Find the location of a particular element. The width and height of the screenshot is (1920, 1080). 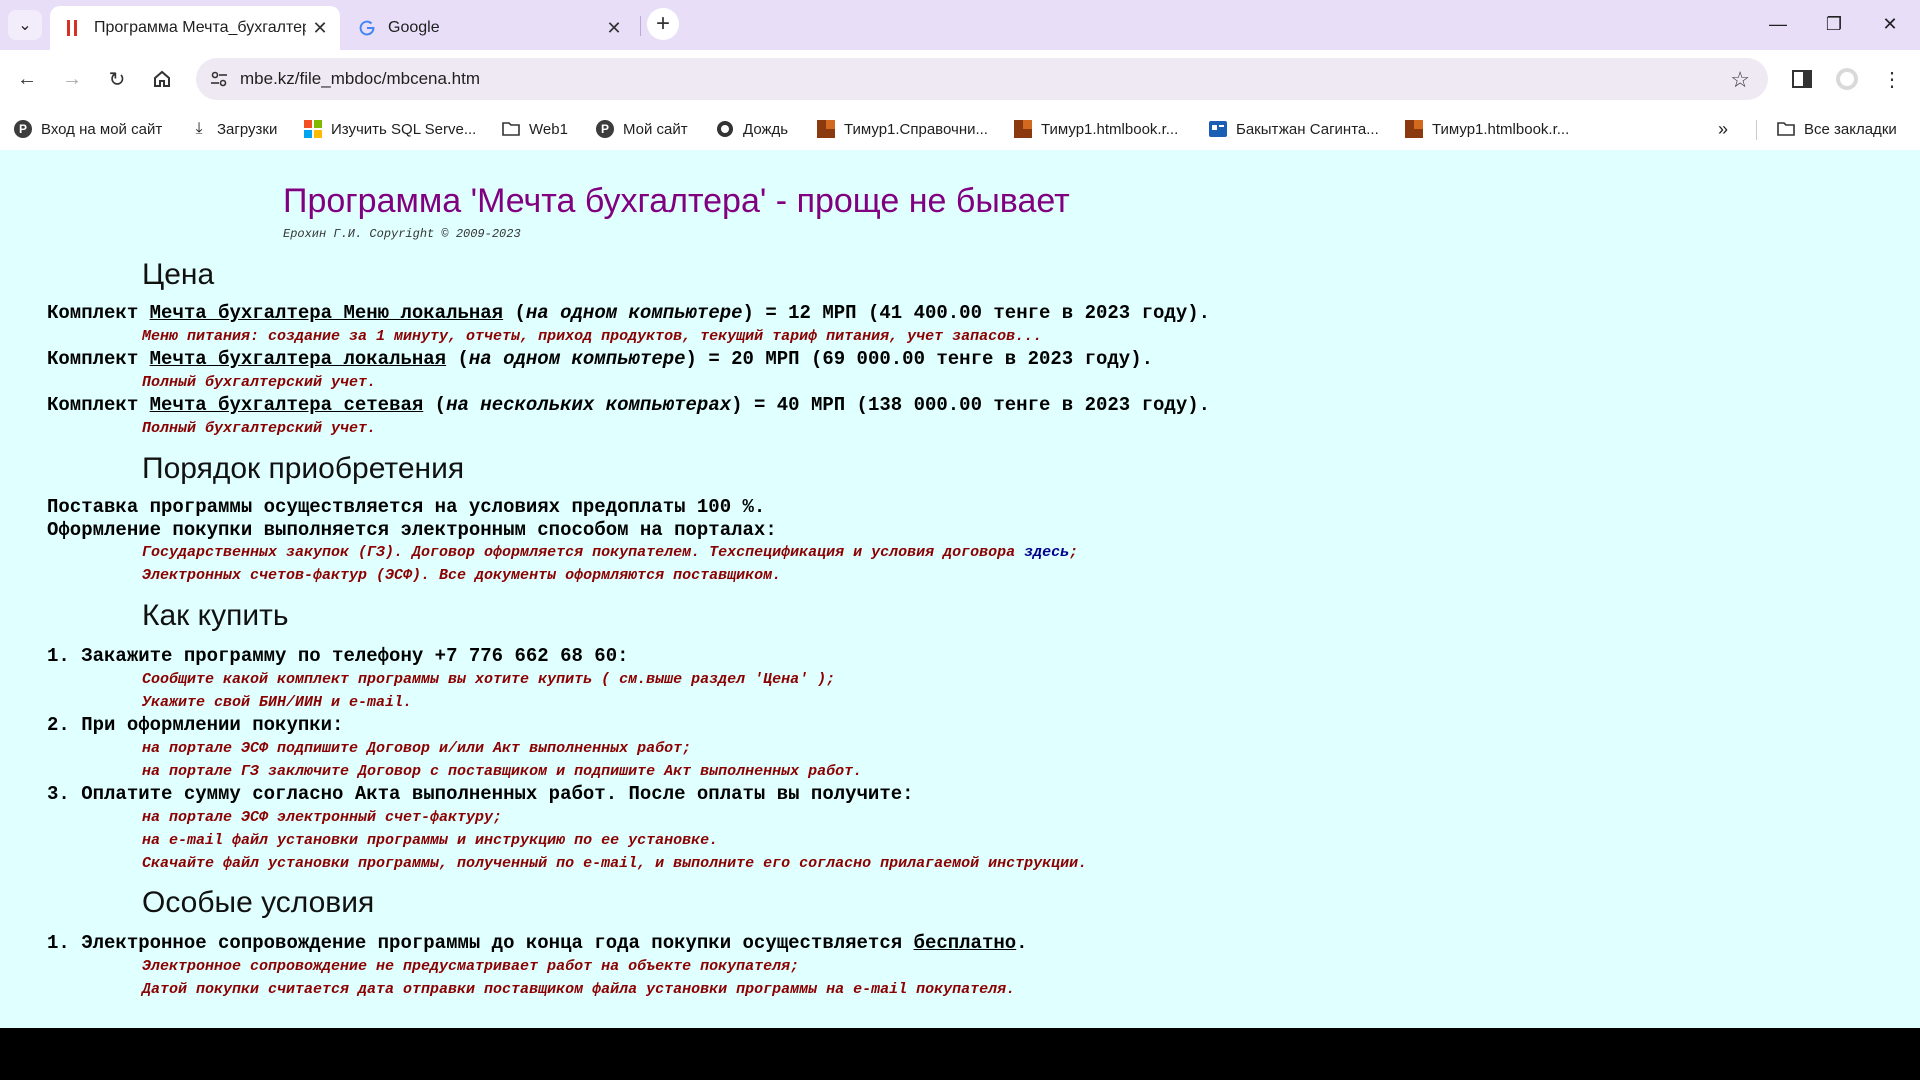

profile-avatar-icon is located at coordinates (1847, 79).